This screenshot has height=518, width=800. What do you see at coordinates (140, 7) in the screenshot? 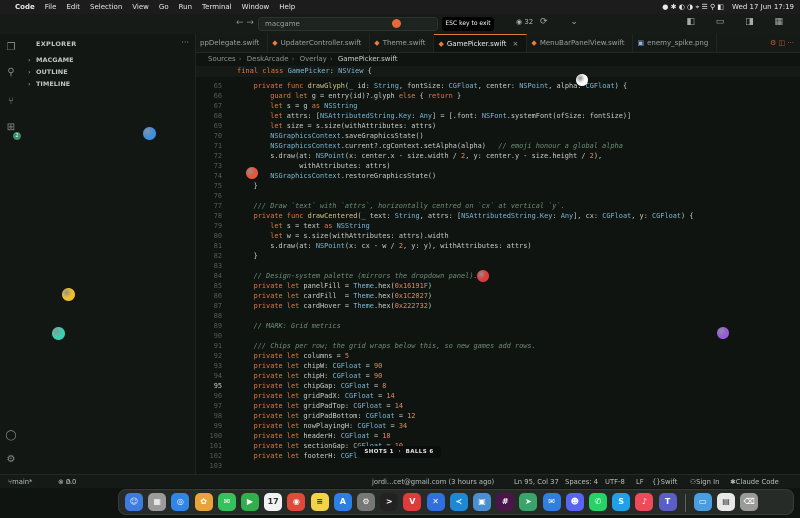
I see `menu-view: View` at bounding box center [140, 7].